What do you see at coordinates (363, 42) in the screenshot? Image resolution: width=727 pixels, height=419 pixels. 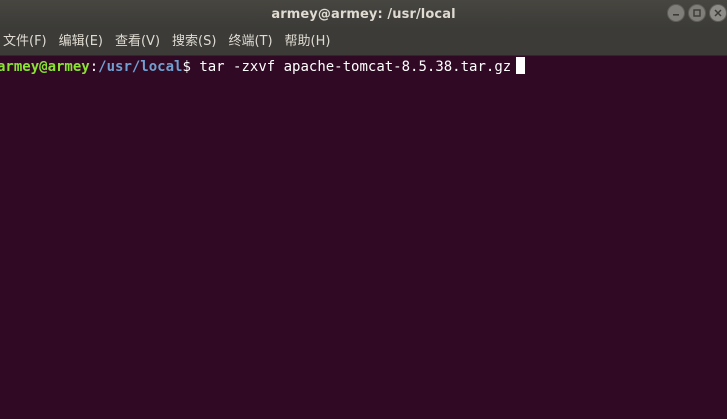 I see `menu-bar: 文件(F) 编辑(E) 查看(V) 搜索(S) 终端(T) 帮助(H)` at bounding box center [363, 42].